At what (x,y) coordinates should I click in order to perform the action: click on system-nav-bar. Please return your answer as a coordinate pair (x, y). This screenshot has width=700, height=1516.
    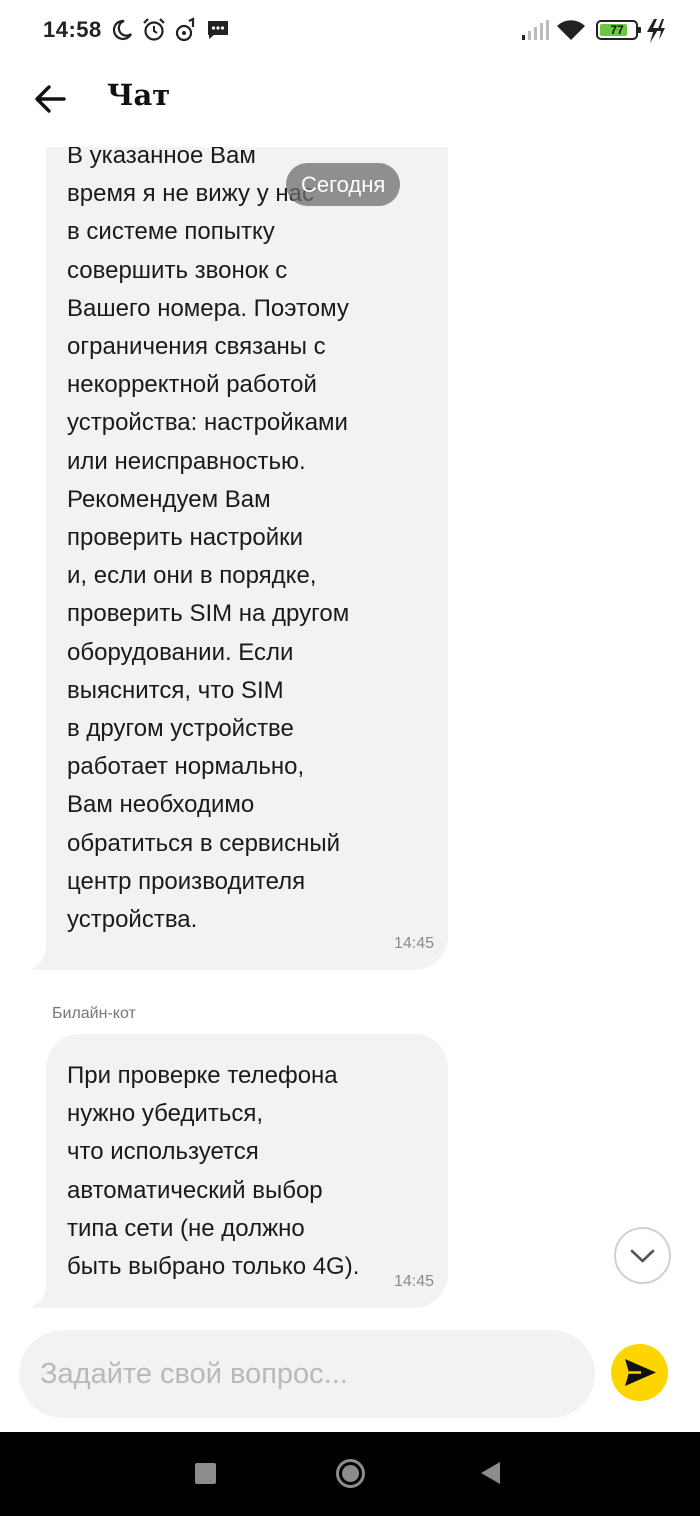
    Looking at the image, I should click on (350, 1474).